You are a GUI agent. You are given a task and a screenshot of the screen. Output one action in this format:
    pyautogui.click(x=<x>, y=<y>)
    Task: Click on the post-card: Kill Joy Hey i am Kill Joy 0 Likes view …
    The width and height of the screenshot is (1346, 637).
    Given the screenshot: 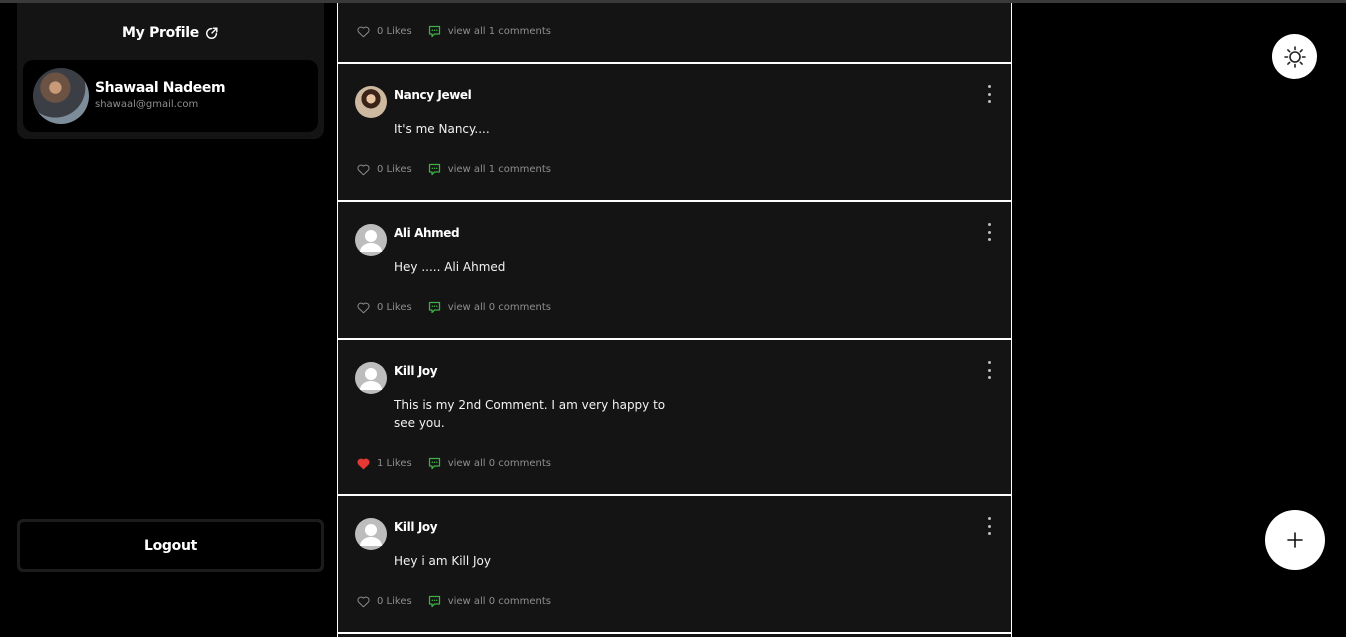 What is the action you would take?
    pyautogui.click(x=674, y=564)
    